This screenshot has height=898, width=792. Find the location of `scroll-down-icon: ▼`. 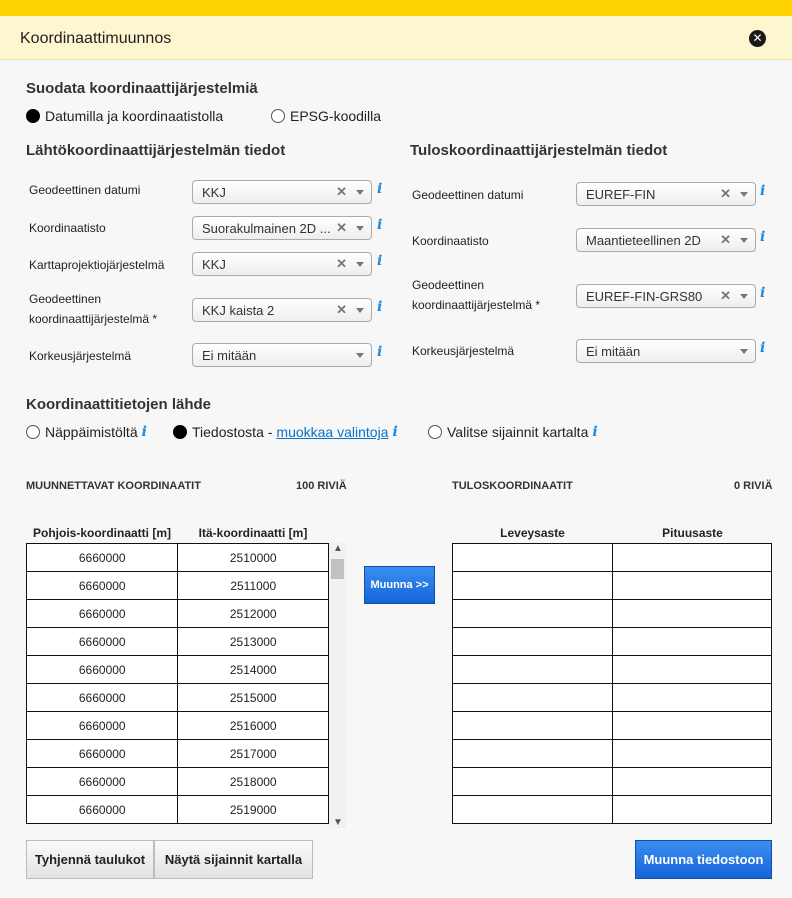

scroll-down-icon: ▼ is located at coordinates (338, 822).